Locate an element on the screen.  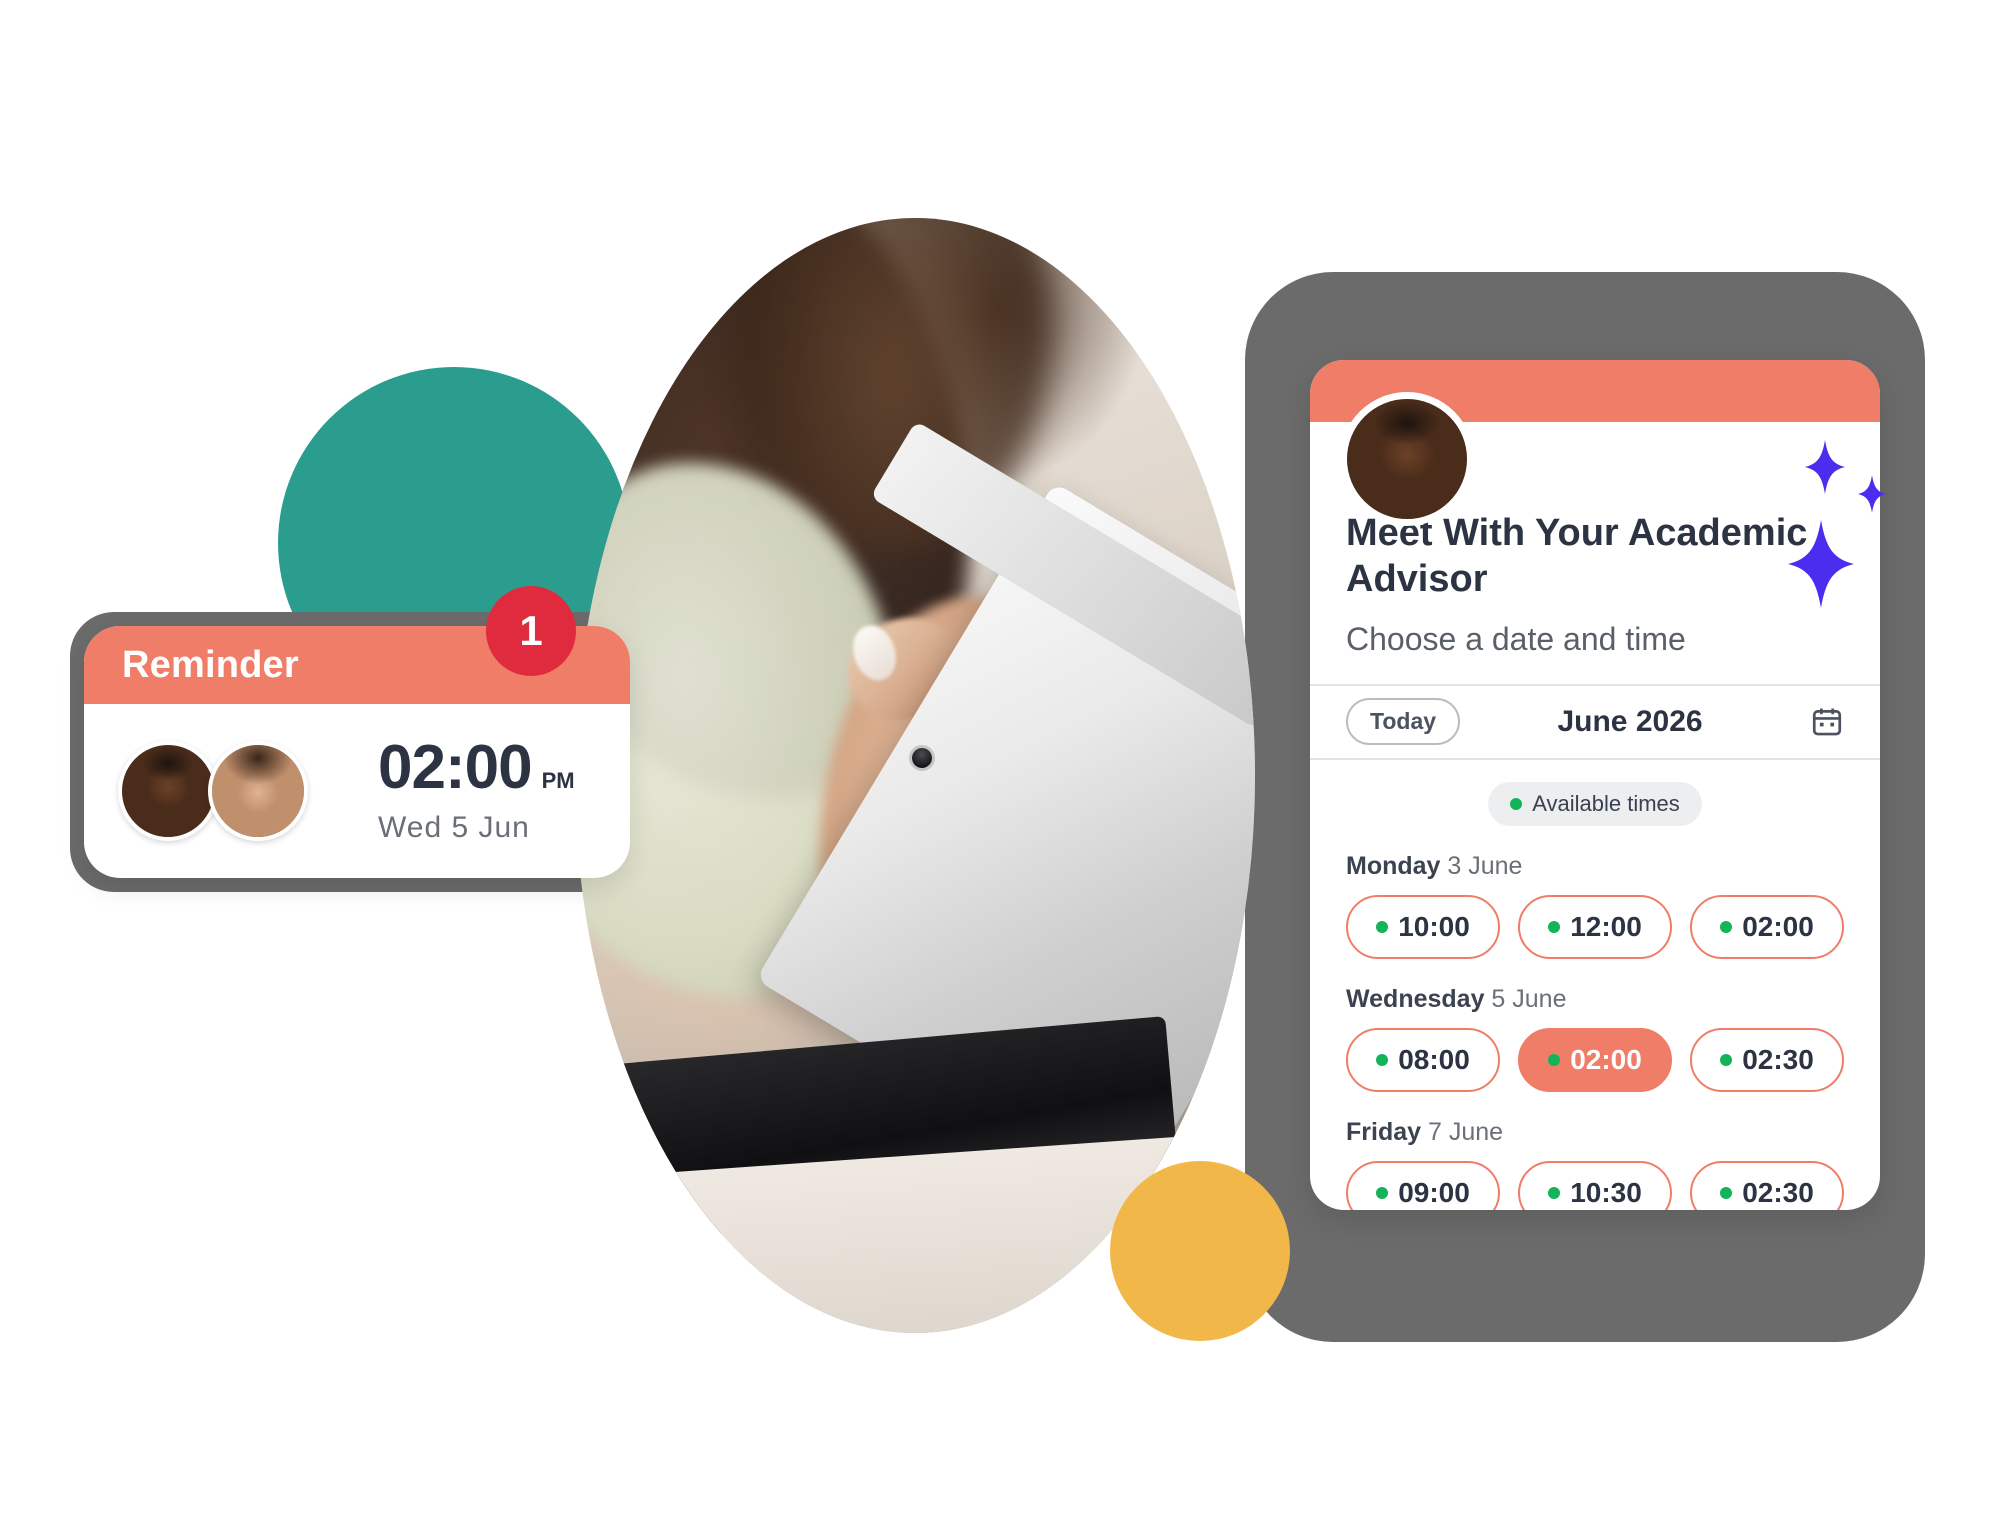
month-label: June 2026 is located at coordinates (1630, 721).